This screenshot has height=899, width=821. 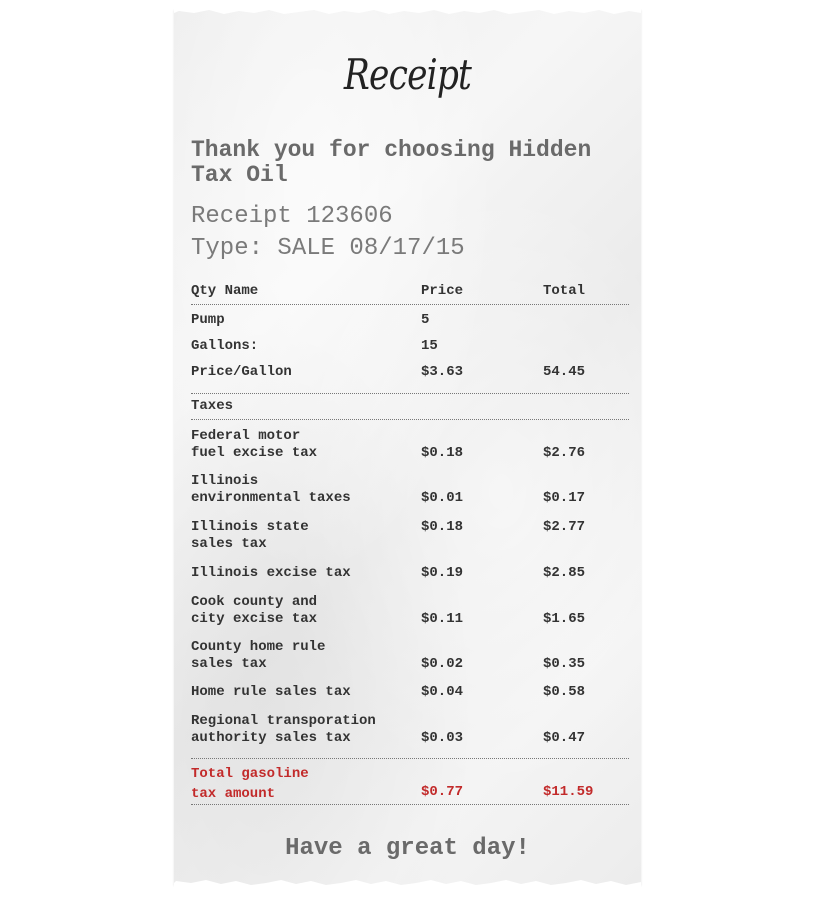 I want to click on tax-total: $0.47, so click(x=564, y=738).